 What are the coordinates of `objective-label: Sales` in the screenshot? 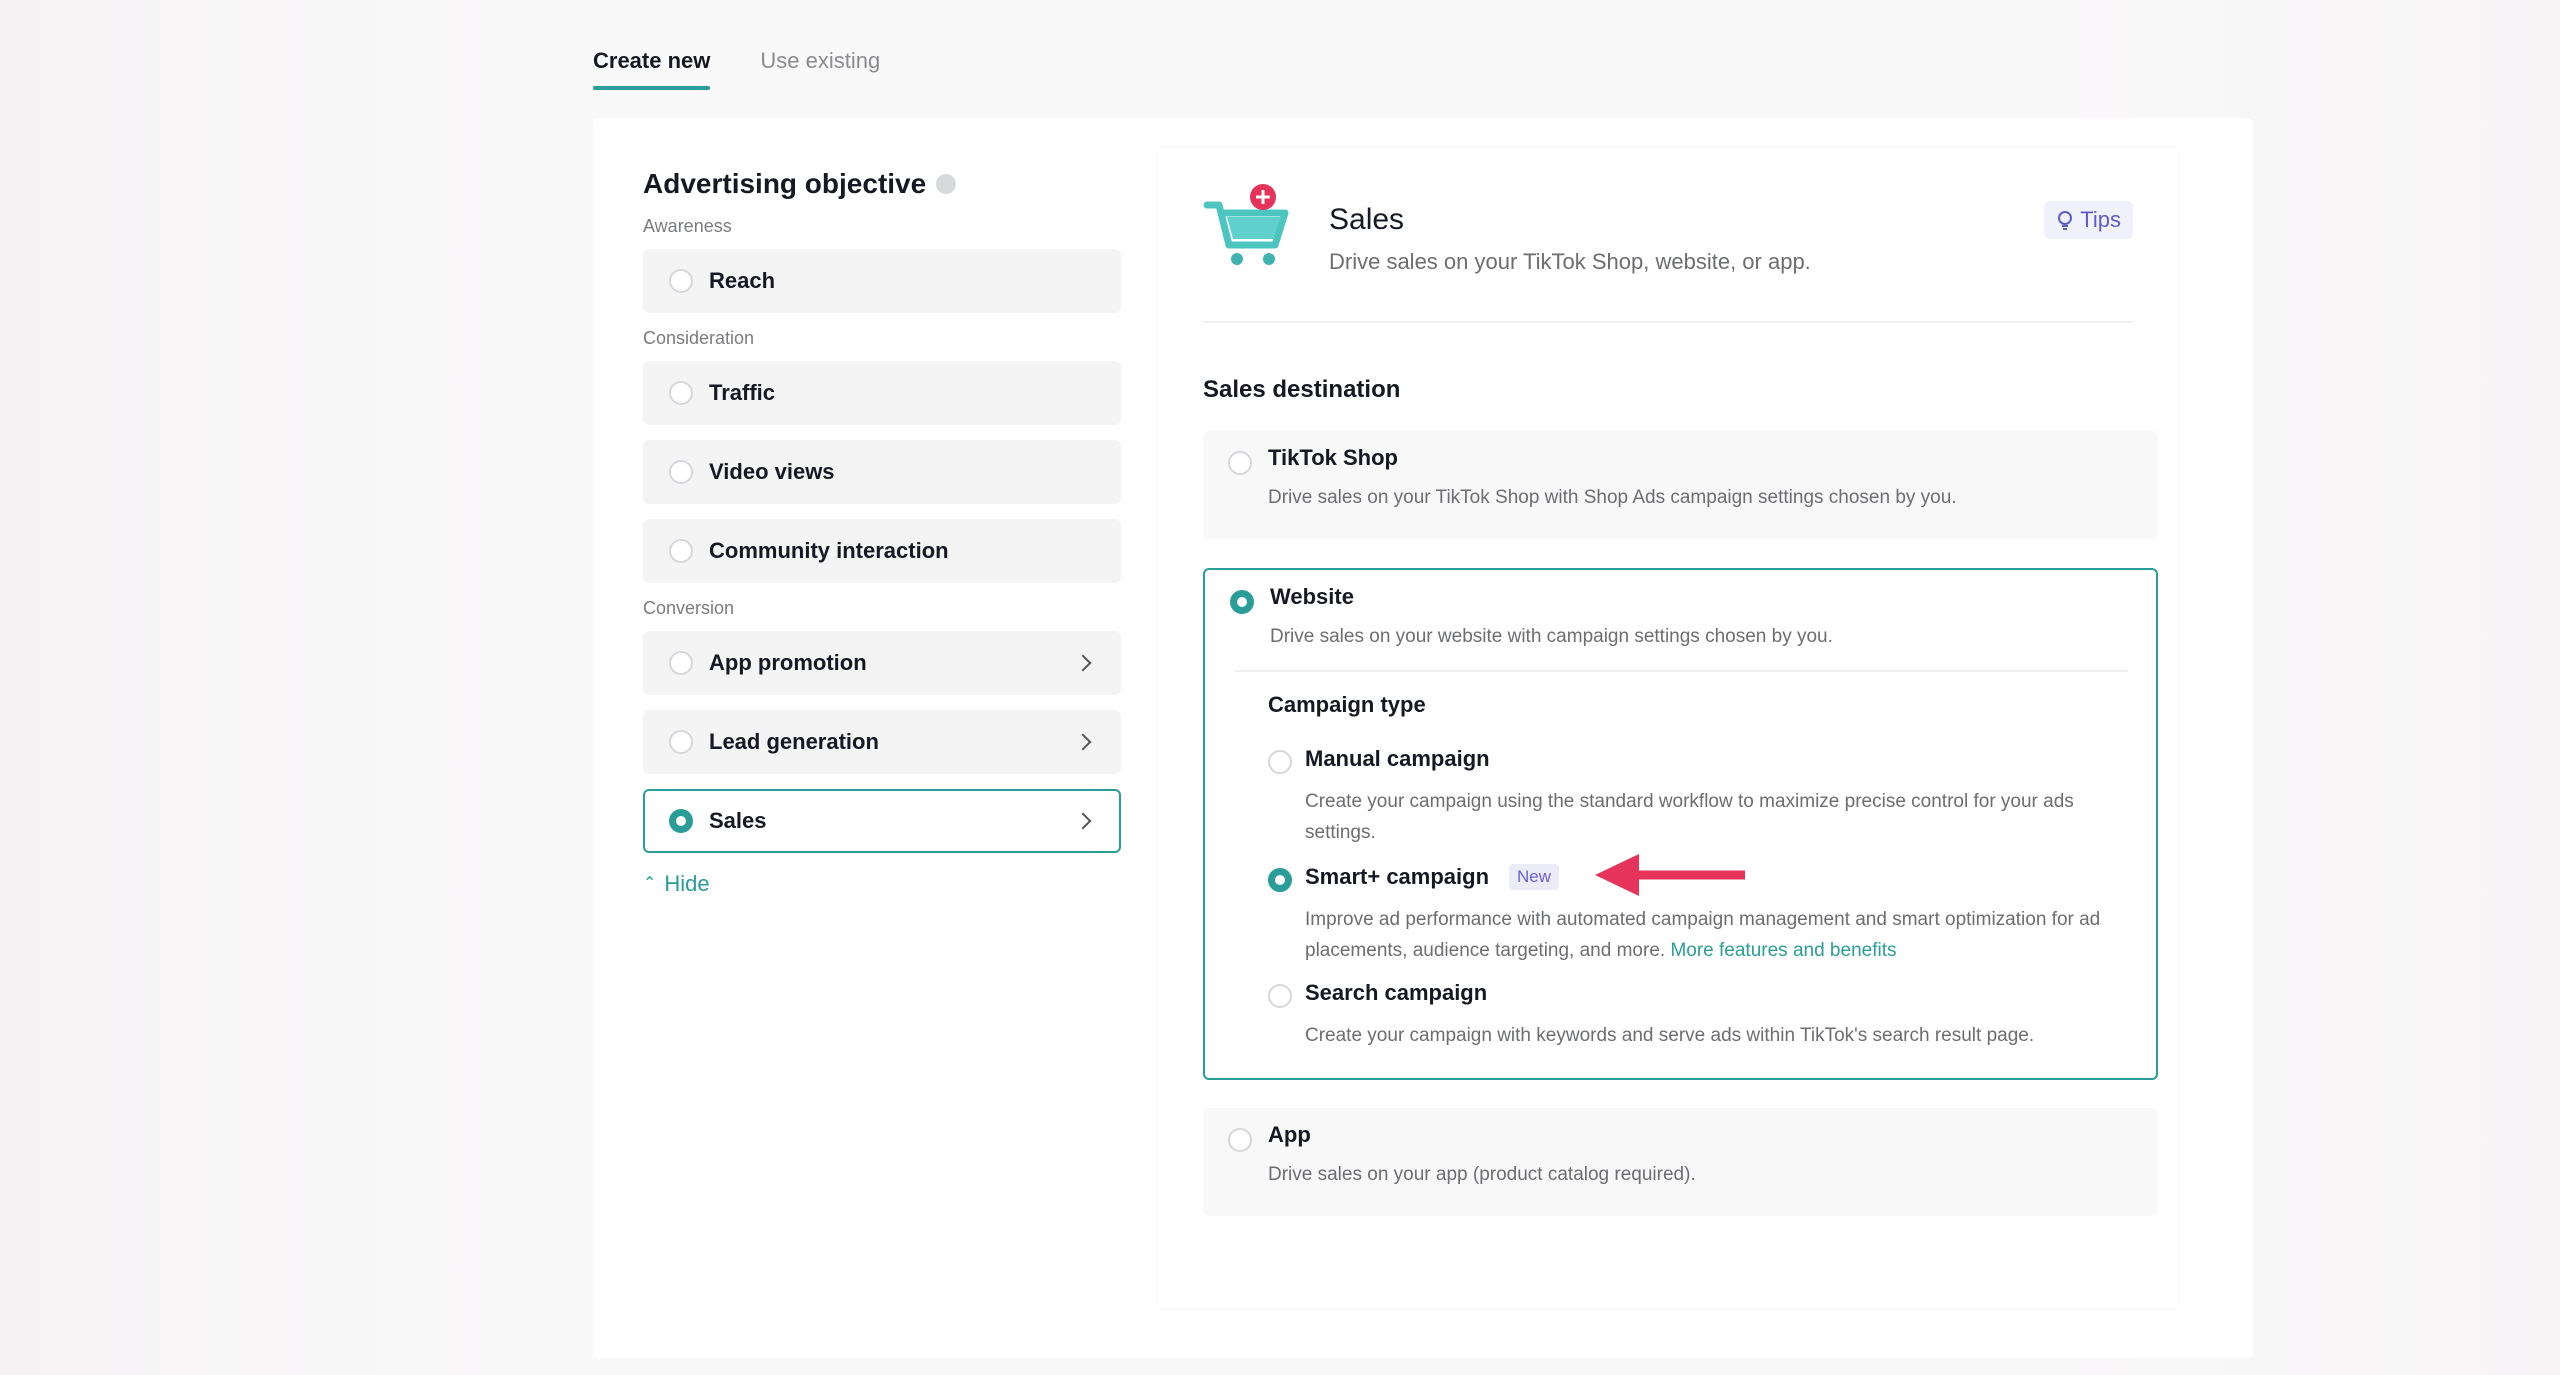 It's located at (738, 820).